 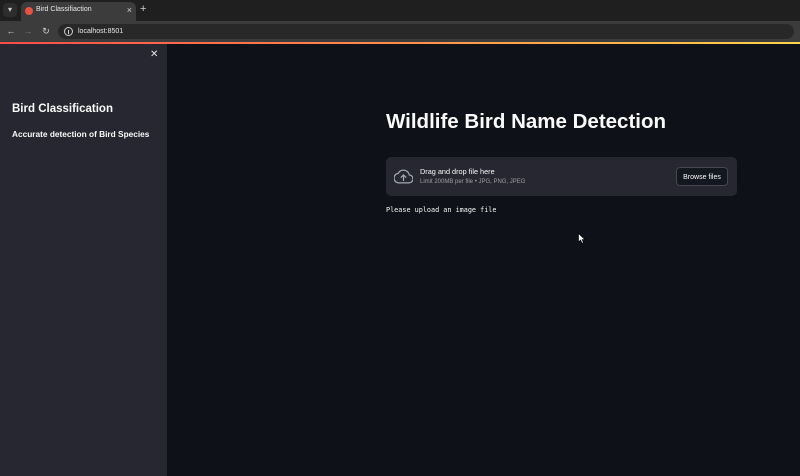 What do you see at coordinates (441, 210) in the screenshot?
I see `upload-status-message: Please upload an image file` at bounding box center [441, 210].